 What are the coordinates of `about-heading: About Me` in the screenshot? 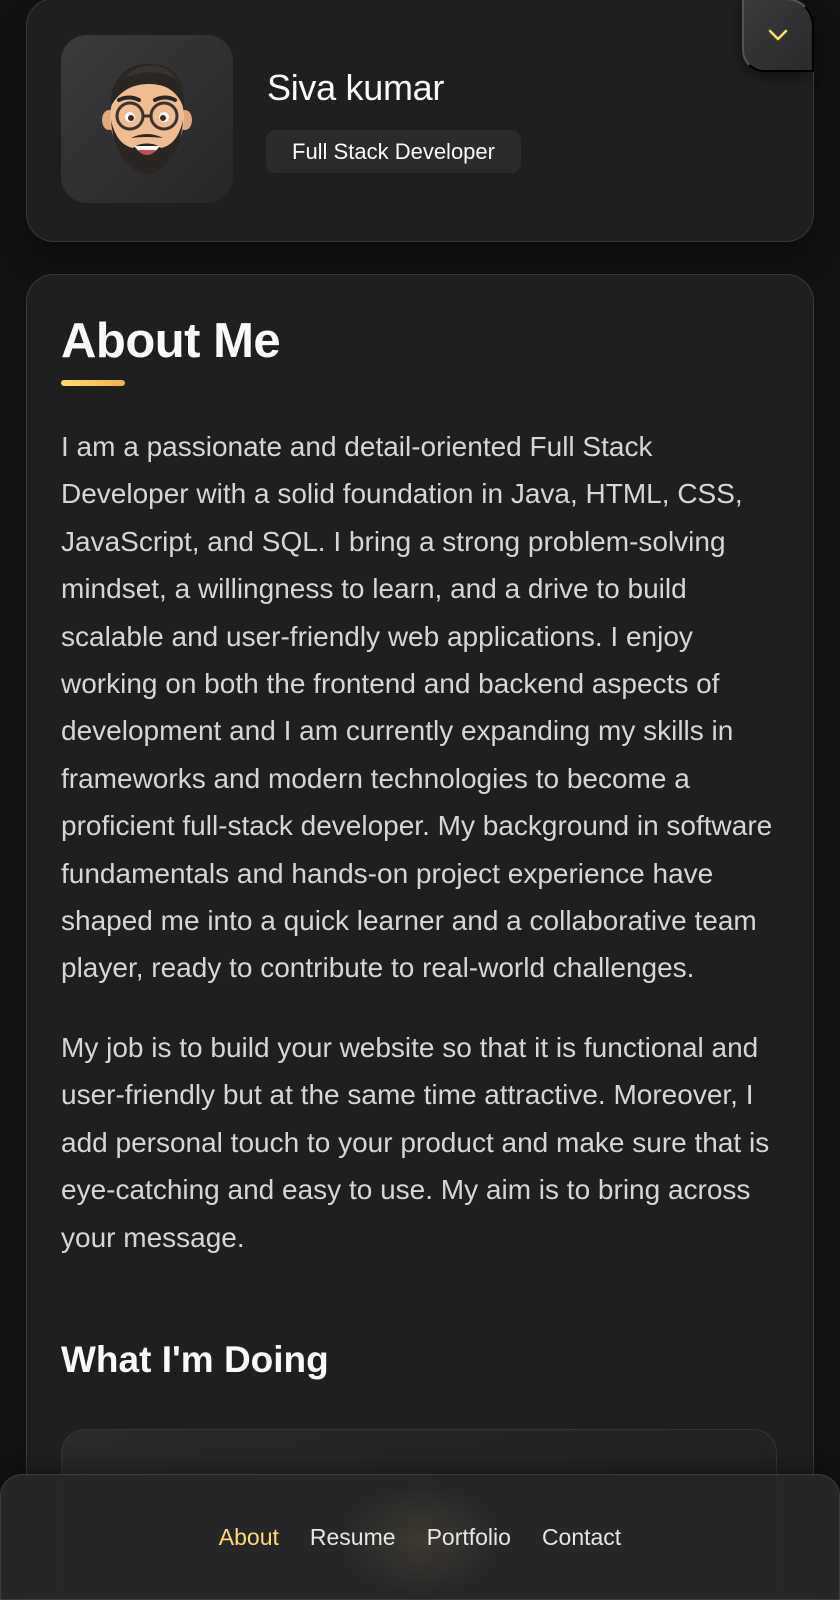 It's located at (171, 341).